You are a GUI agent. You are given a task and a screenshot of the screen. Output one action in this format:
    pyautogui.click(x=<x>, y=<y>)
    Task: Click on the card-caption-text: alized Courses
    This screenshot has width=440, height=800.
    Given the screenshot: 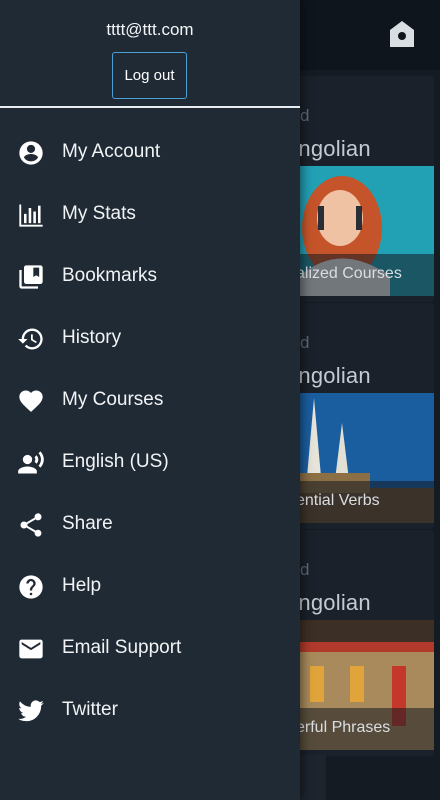 What is the action you would take?
    pyautogui.click(x=349, y=273)
    